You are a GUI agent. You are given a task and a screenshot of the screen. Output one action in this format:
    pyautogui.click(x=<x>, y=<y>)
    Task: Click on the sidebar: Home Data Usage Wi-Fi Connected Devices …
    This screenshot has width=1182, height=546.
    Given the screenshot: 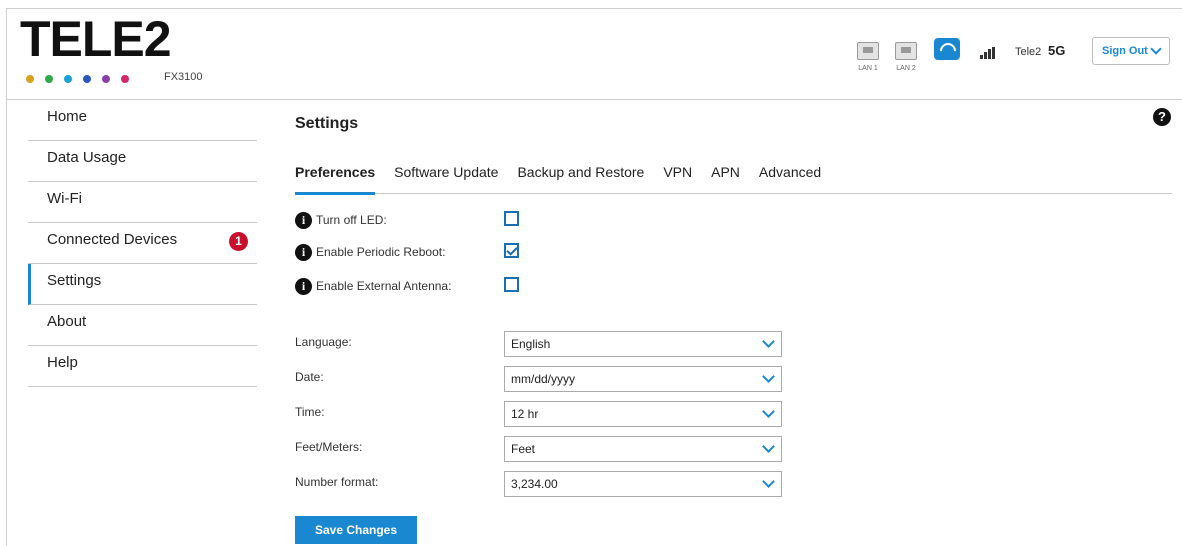 What is the action you would take?
    pyautogui.click(x=142, y=243)
    